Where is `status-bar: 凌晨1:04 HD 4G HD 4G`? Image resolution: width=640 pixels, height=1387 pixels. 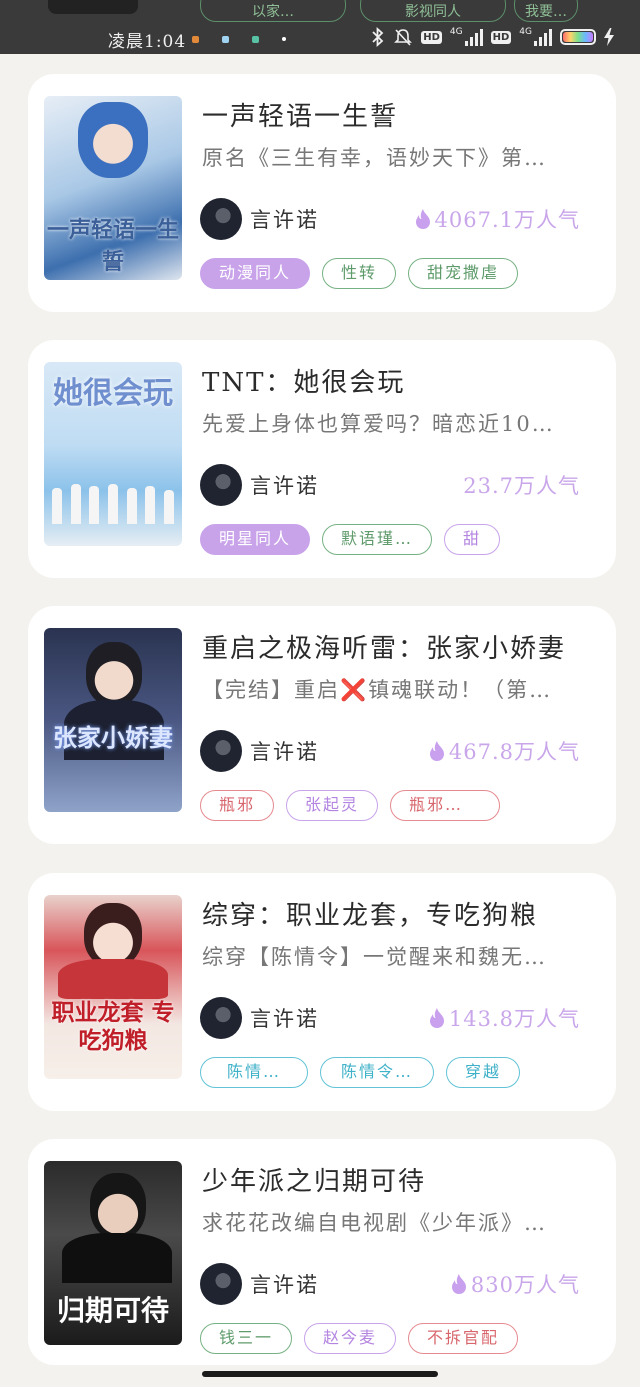 status-bar: 凌晨1:04 HD 4G HD 4G is located at coordinates (320, 39).